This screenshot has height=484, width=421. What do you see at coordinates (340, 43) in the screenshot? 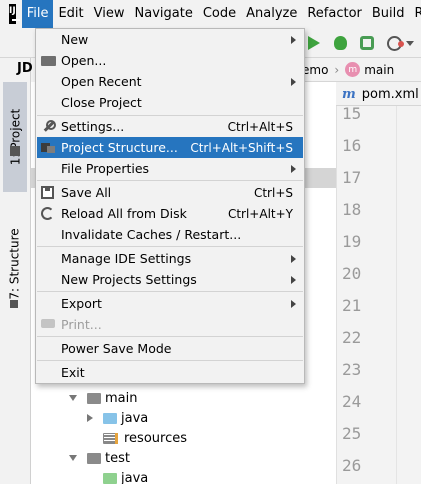
I see `debug-icon` at bounding box center [340, 43].